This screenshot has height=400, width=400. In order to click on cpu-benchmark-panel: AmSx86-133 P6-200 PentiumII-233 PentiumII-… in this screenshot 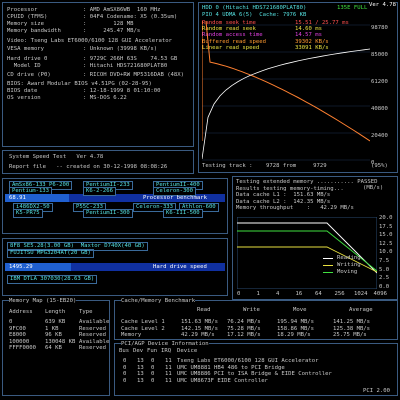, I will do `click(115, 206)`.